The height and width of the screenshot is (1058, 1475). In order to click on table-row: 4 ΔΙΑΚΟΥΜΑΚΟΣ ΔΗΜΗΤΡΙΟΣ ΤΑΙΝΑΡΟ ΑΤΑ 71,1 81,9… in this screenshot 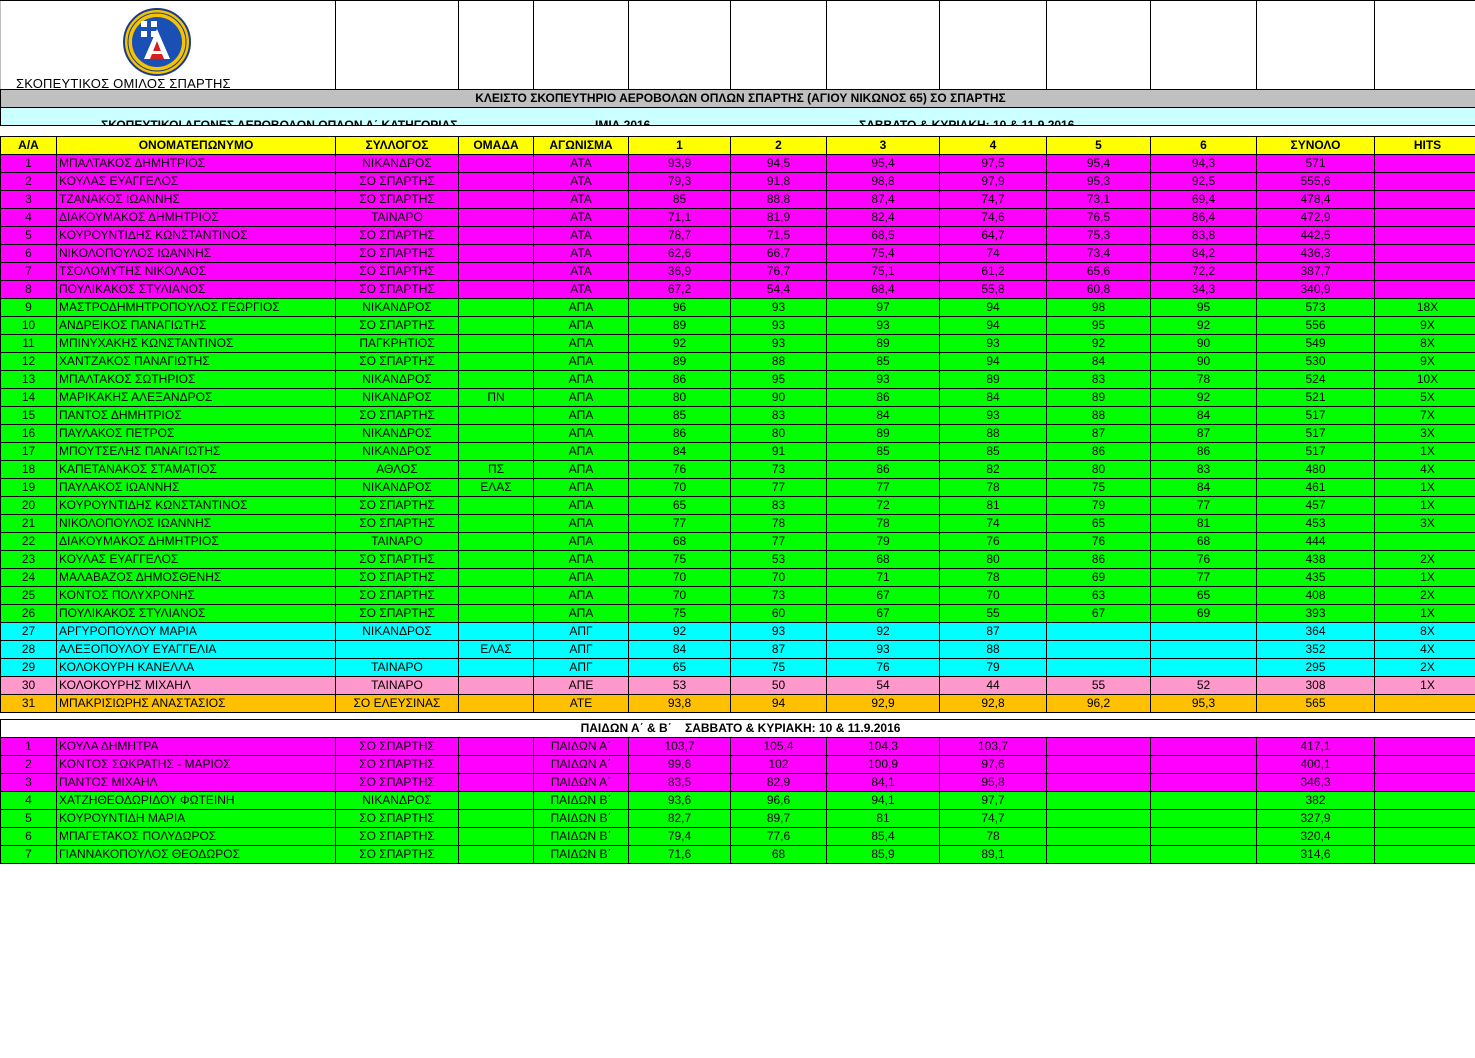, I will do `click(737, 217)`.